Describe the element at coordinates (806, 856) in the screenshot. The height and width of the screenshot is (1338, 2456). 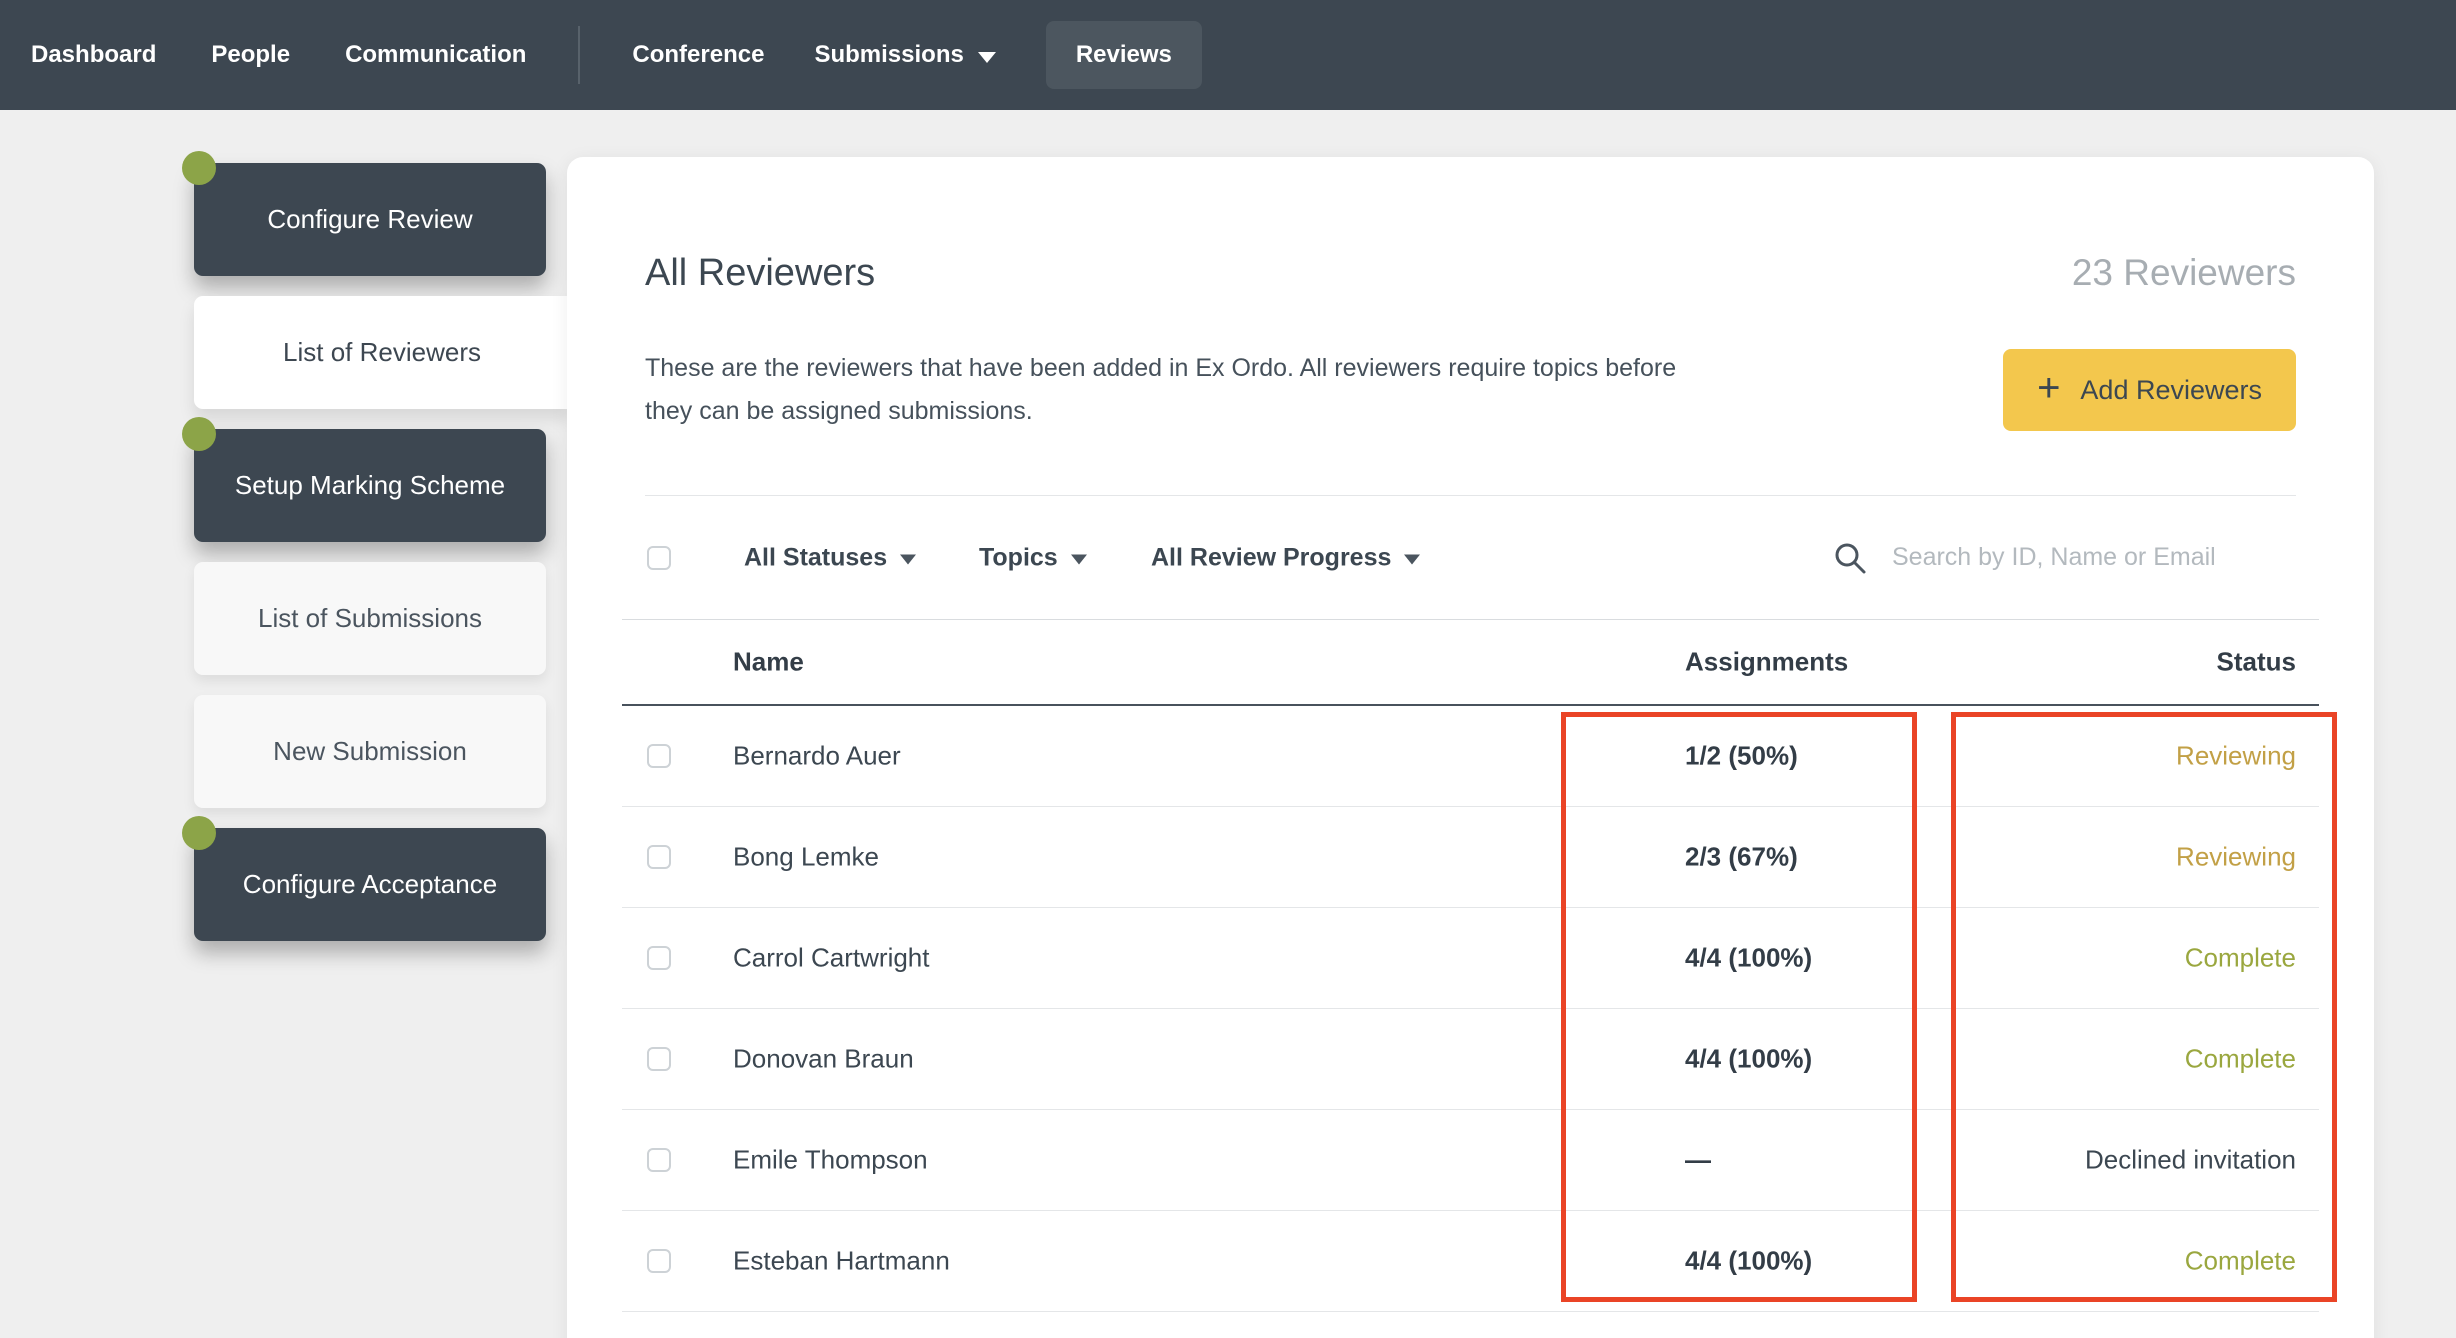
I see `reviewer-name: Bong Lemke` at that location.